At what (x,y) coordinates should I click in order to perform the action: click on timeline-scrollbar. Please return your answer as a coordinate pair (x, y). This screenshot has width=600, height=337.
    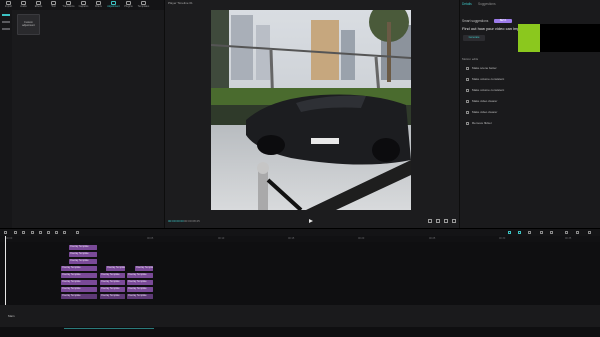
    Looking at the image, I should click on (109, 328).